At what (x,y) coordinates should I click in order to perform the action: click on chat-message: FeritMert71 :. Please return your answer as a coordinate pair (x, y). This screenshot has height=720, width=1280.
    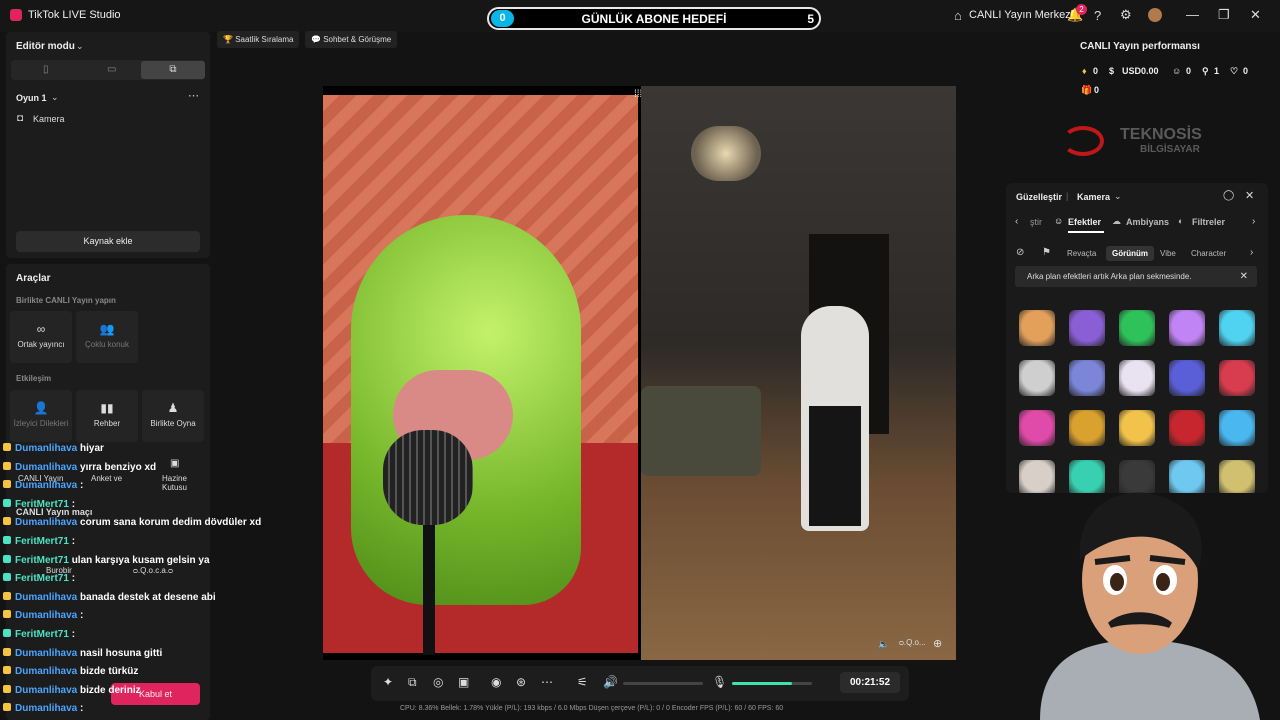
    Looking at the image, I should click on (39, 504).